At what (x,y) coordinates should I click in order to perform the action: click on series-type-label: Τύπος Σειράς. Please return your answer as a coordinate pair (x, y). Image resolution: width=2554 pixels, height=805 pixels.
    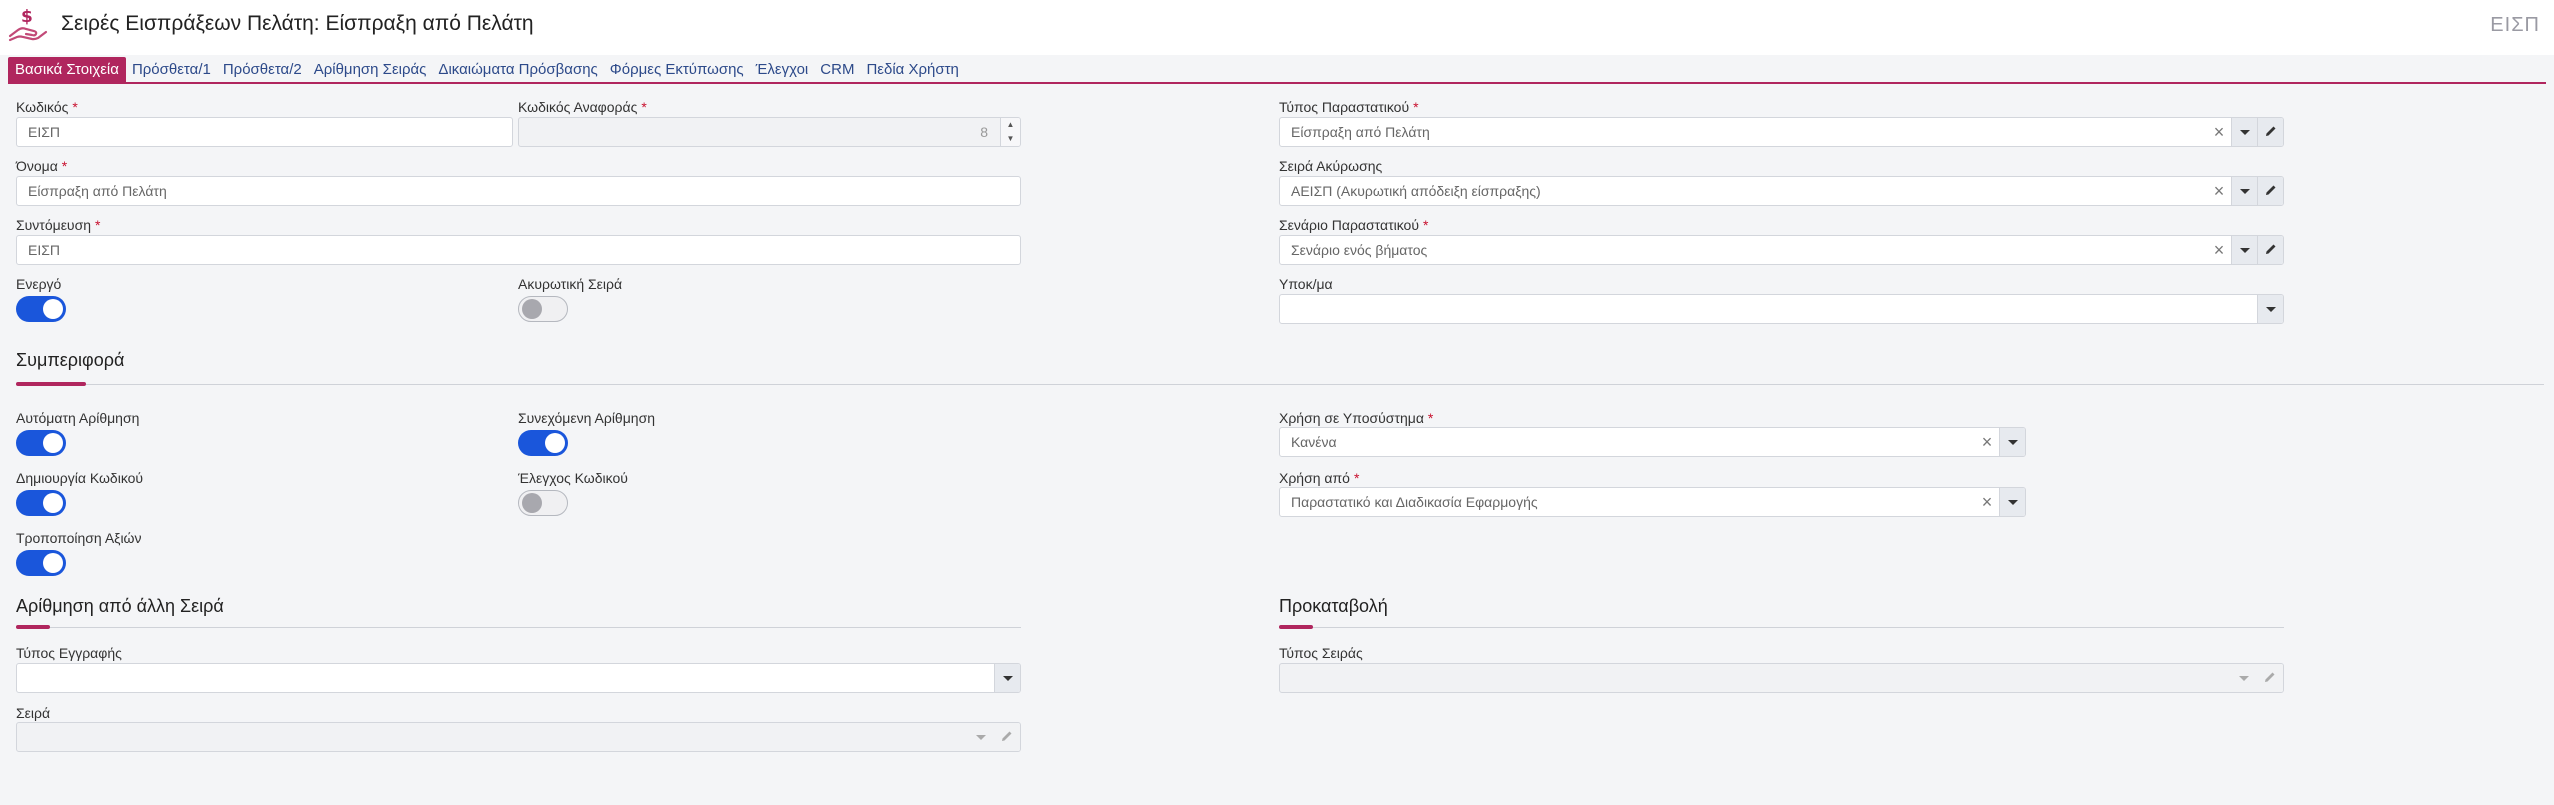
    Looking at the image, I should click on (1321, 653).